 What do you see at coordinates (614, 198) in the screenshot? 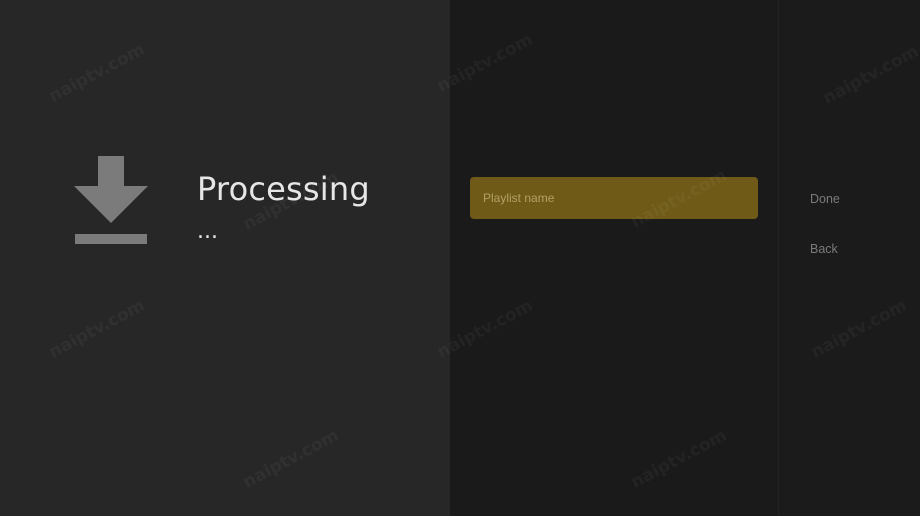
I see `playlist-name-input` at bounding box center [614, 198].